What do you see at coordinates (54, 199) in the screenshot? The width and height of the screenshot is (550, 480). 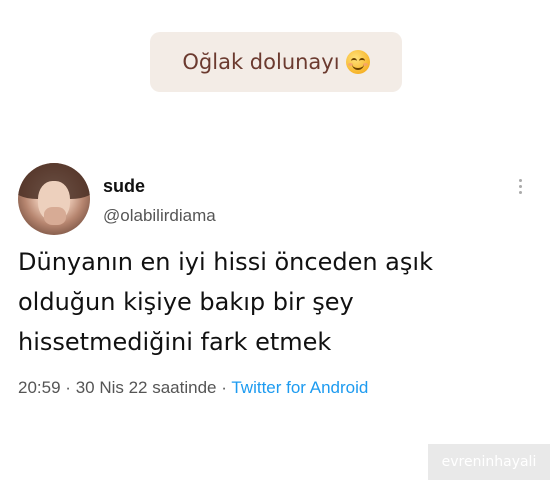 I see `avatar` at bounding box center [54, 199].